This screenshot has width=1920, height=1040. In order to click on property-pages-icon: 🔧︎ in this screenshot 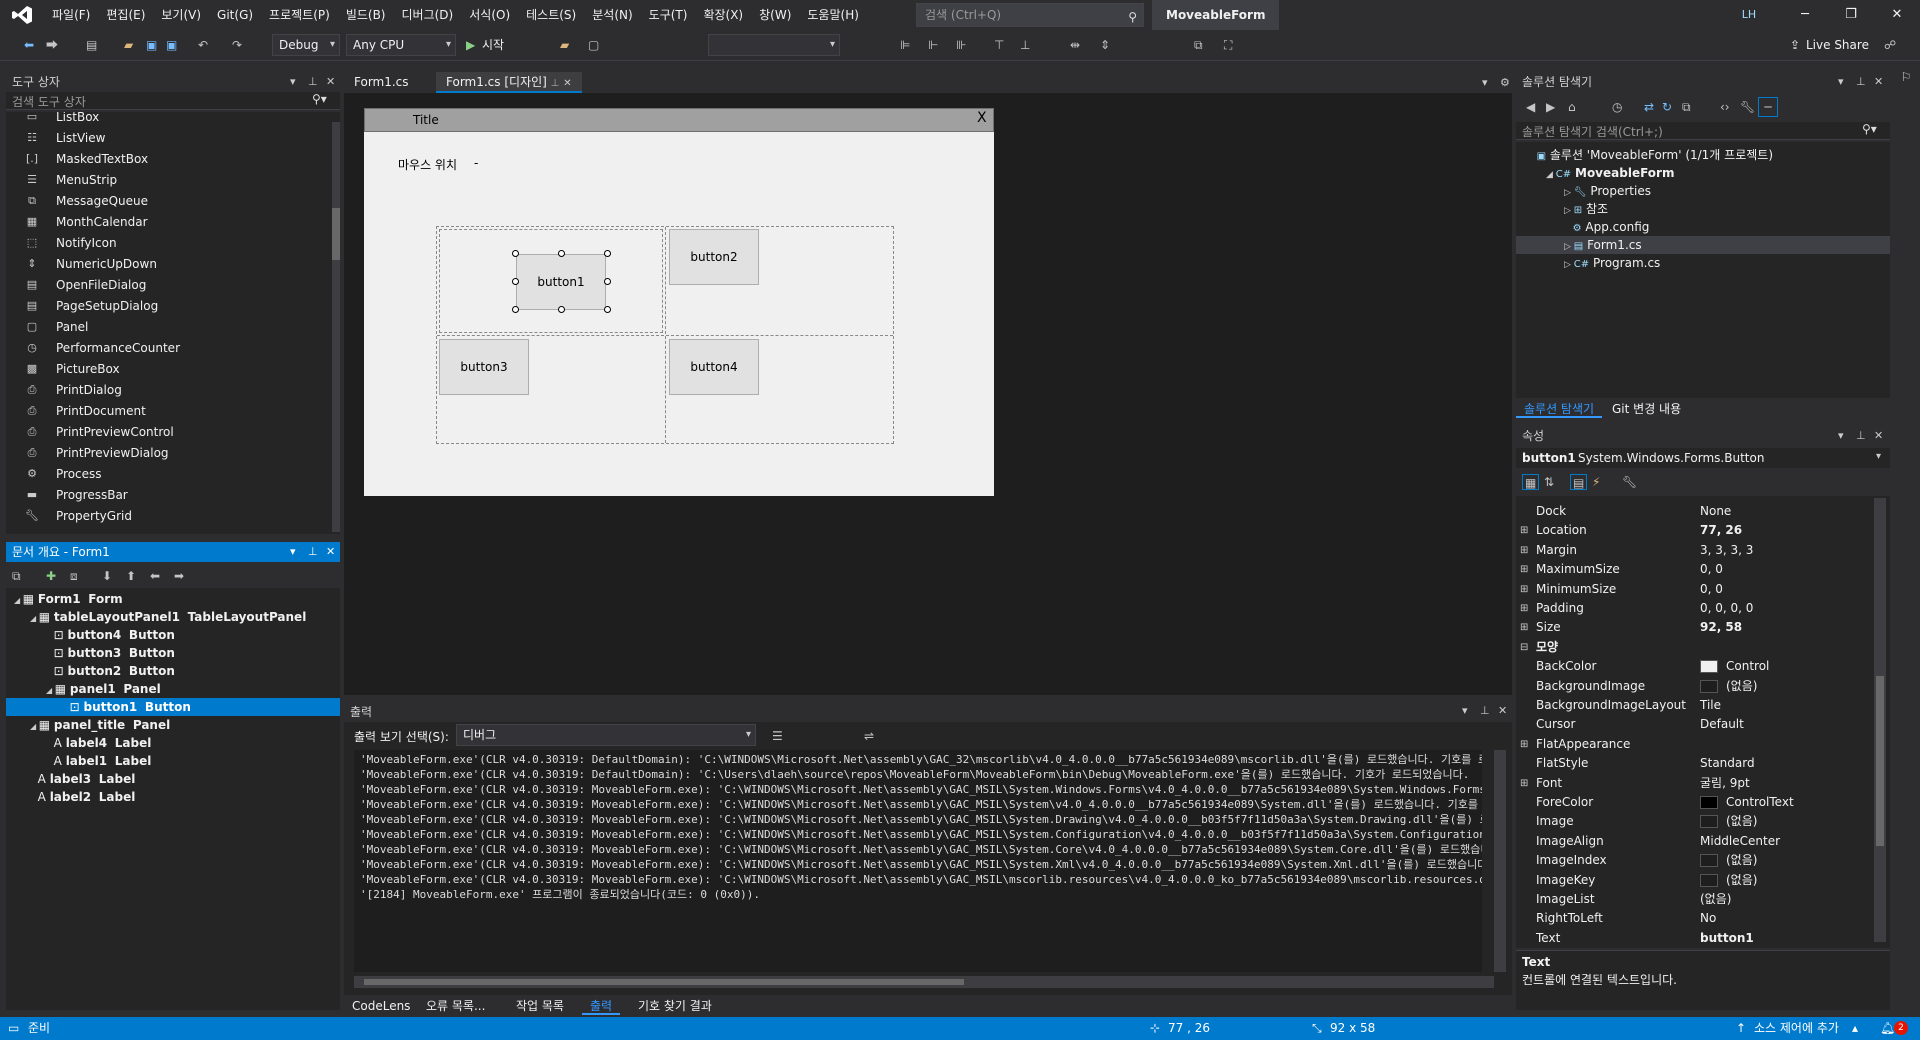, I will do `click(1629, 482)`.